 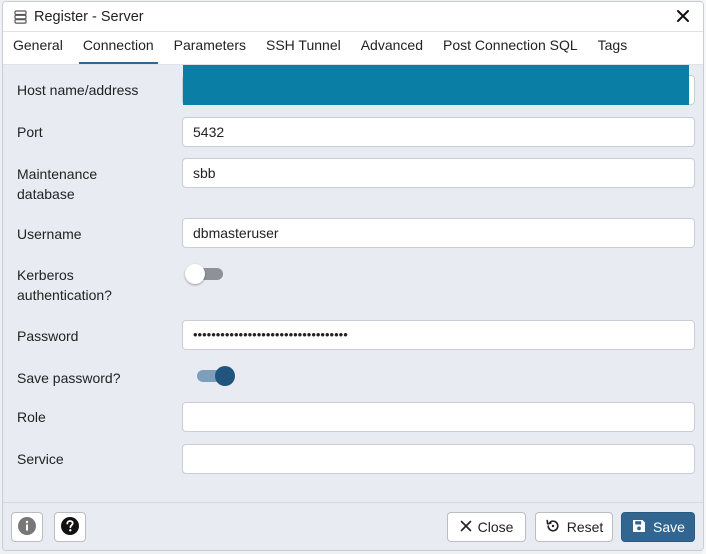 What do you see at coordinates (510, 47) in the screenshot?
I see `tab-post-connection-sql: Post Connection SQL` at bounding box center [510, 47].